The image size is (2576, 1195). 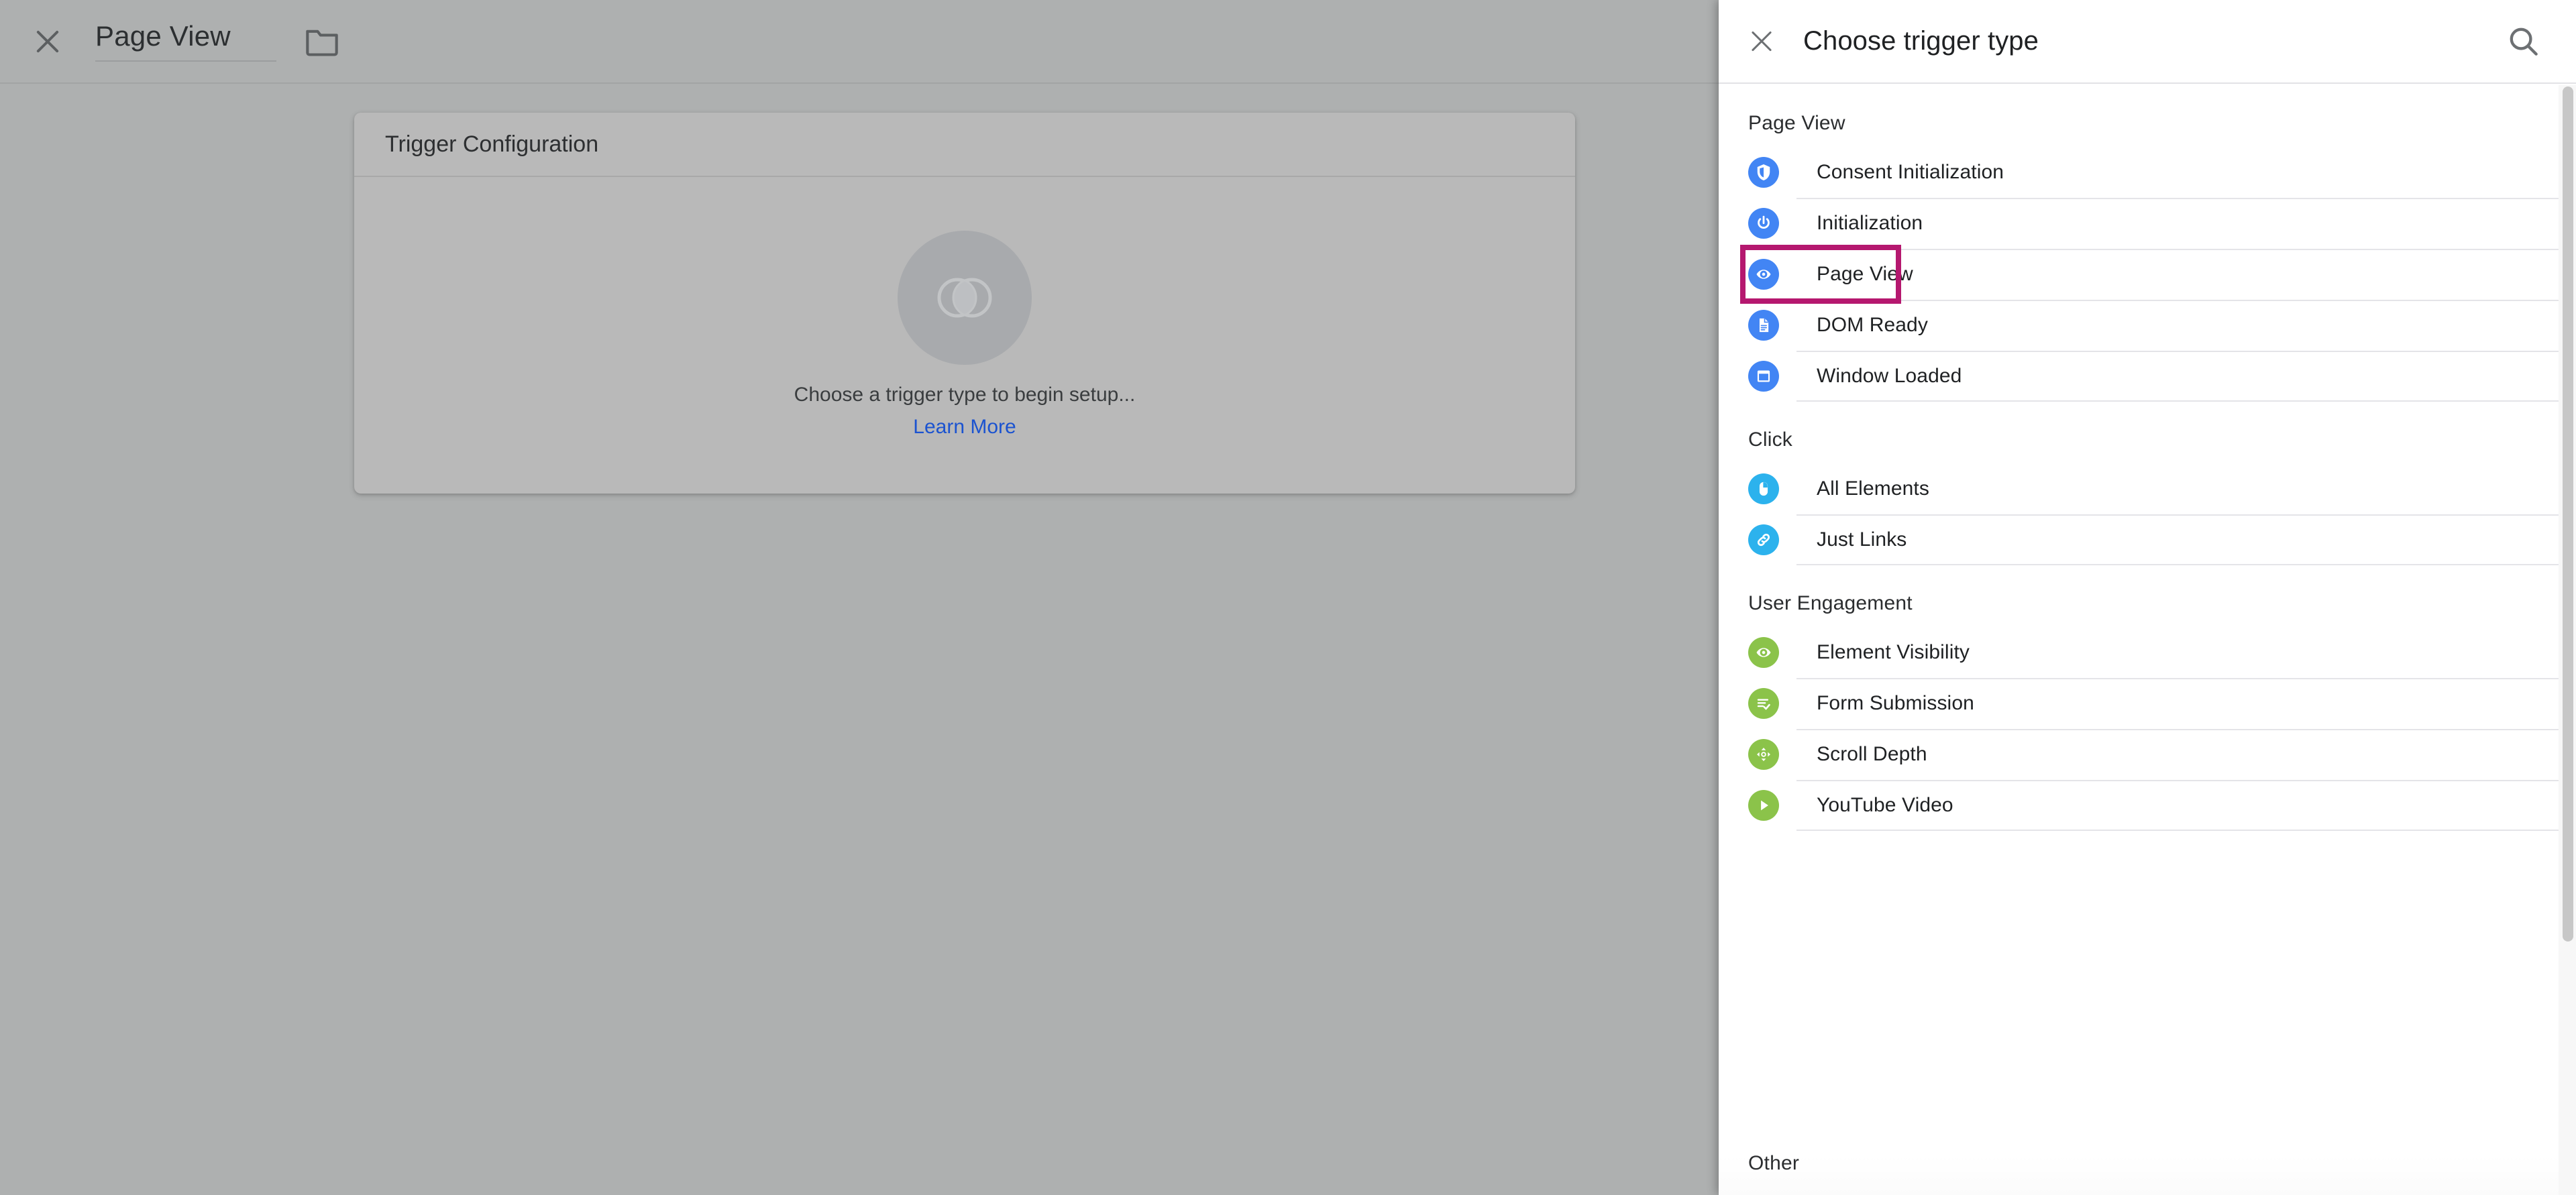 I want to click on trigger-type-label: Consent Initialization, so click(x=1910, y=172).